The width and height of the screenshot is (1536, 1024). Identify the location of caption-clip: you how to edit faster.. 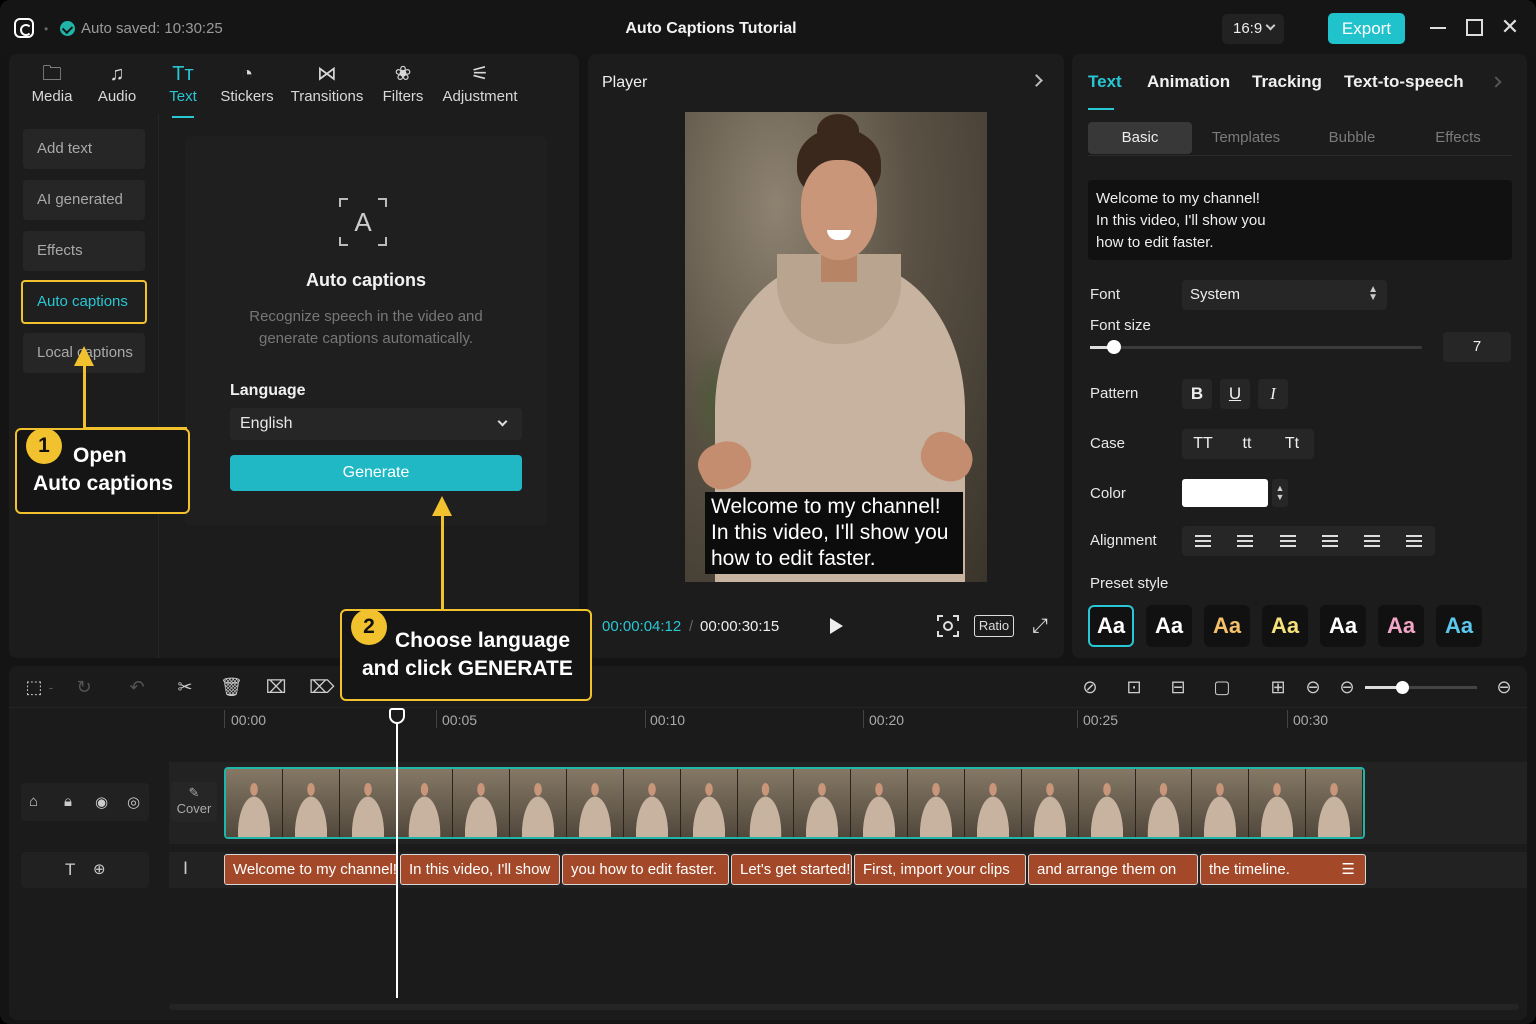
(645, 869).